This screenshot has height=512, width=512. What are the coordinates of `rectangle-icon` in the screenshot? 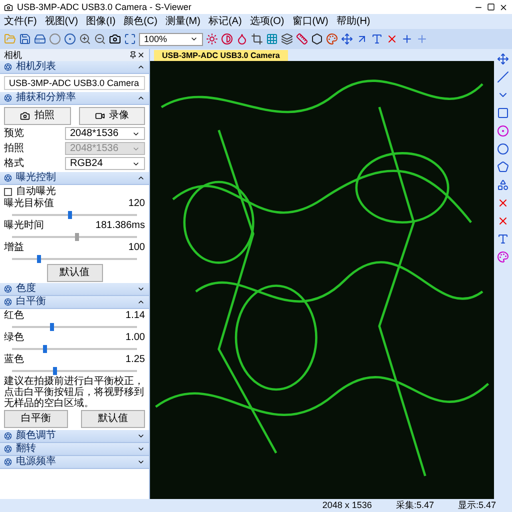 It's located at (503, 113).